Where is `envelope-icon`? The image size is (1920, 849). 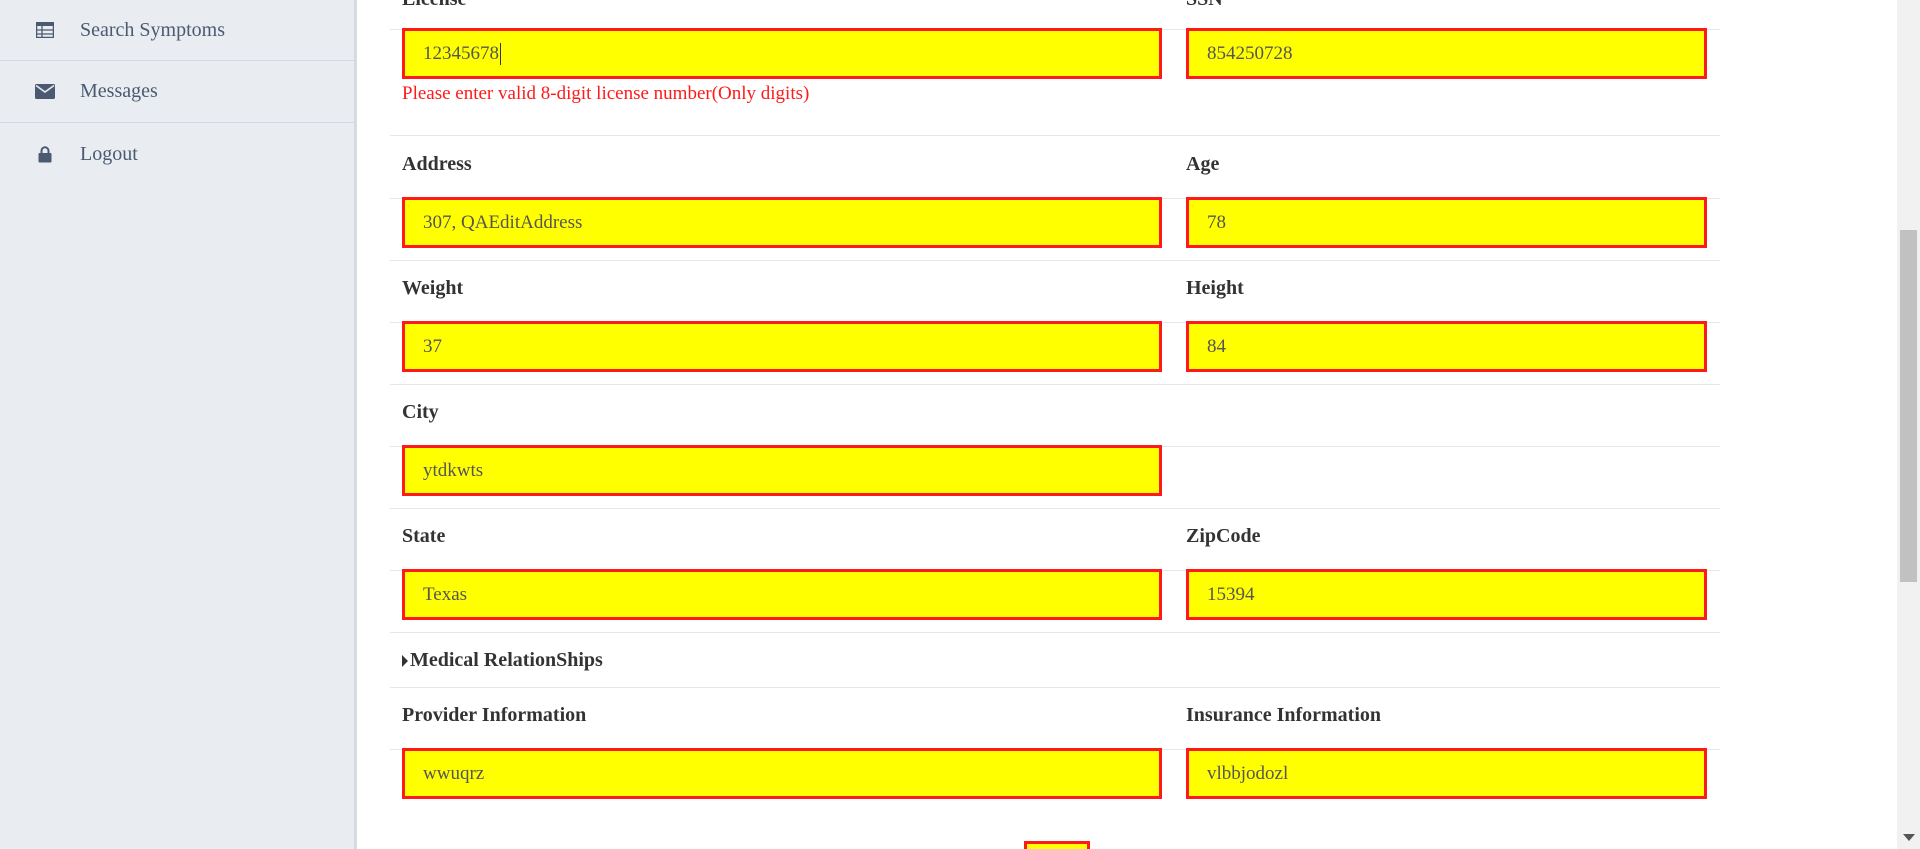 envelope-icon is located at coordinates (45, 92).